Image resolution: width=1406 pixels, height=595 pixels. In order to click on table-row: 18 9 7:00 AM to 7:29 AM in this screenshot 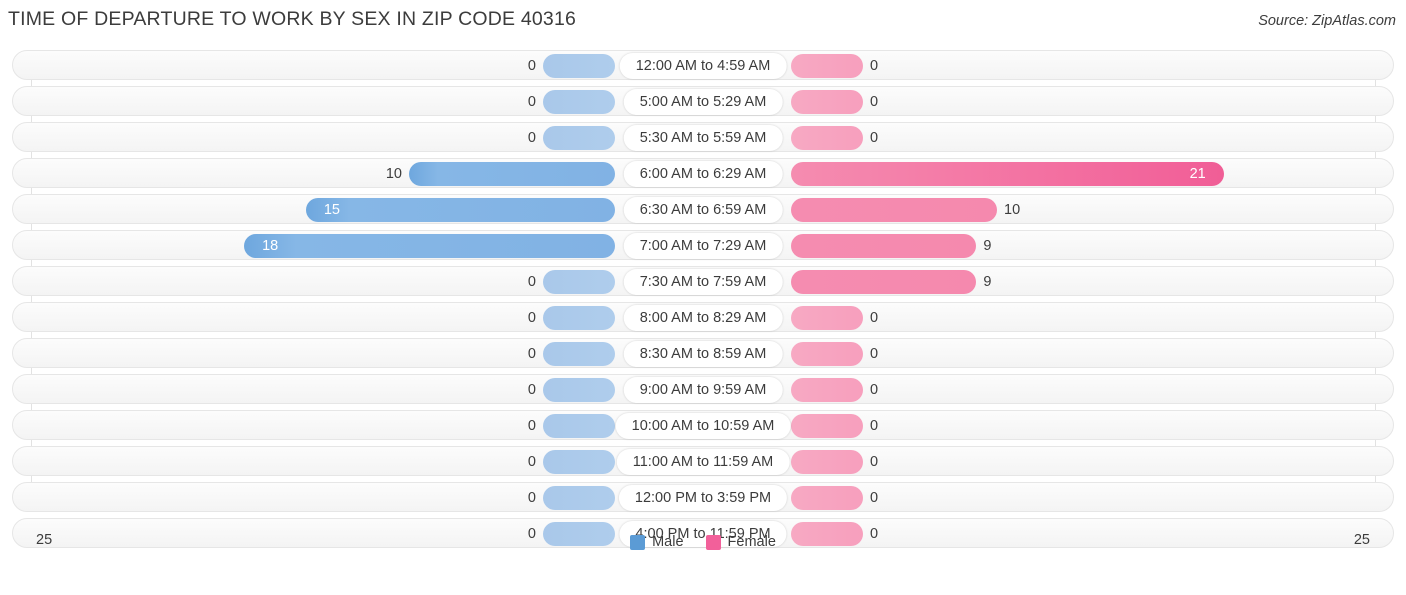, I will do `click(703, 245)`.